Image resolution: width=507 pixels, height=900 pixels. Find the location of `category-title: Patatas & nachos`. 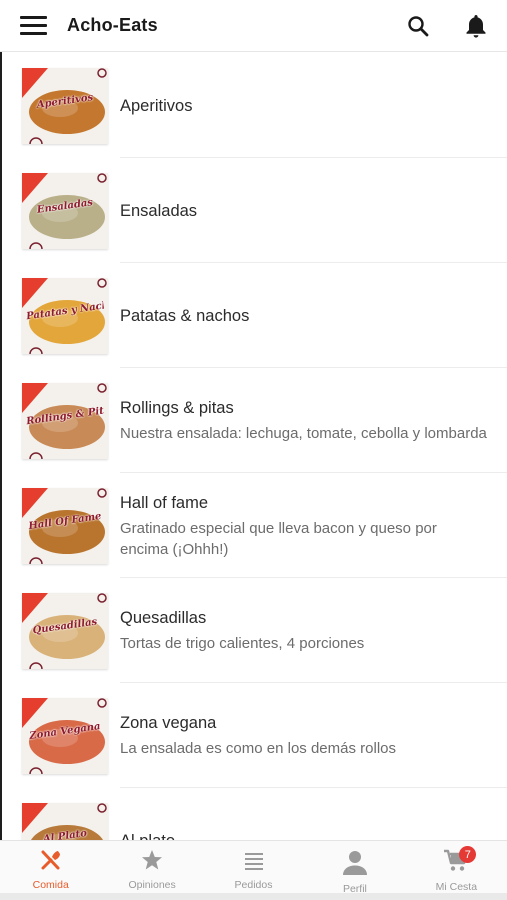

category-title: Patatas & nachos is located at coordinates (185, 315).